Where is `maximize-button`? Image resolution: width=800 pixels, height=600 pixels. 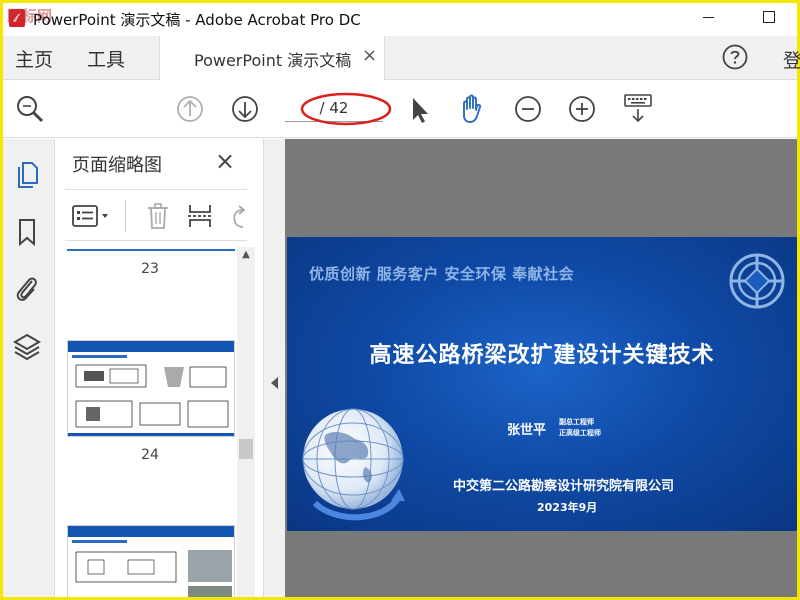 maximize-button is located at coordinates (769, 17).